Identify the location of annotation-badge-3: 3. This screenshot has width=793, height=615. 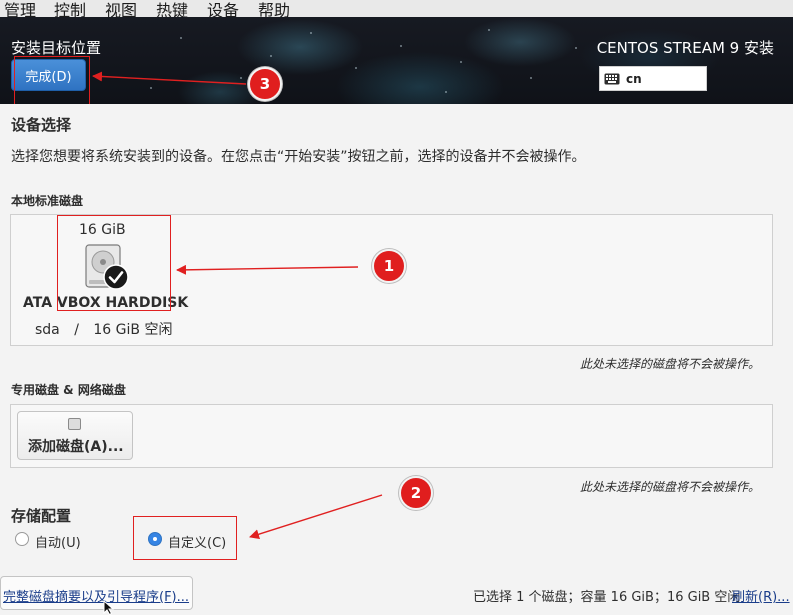
(265, 84).